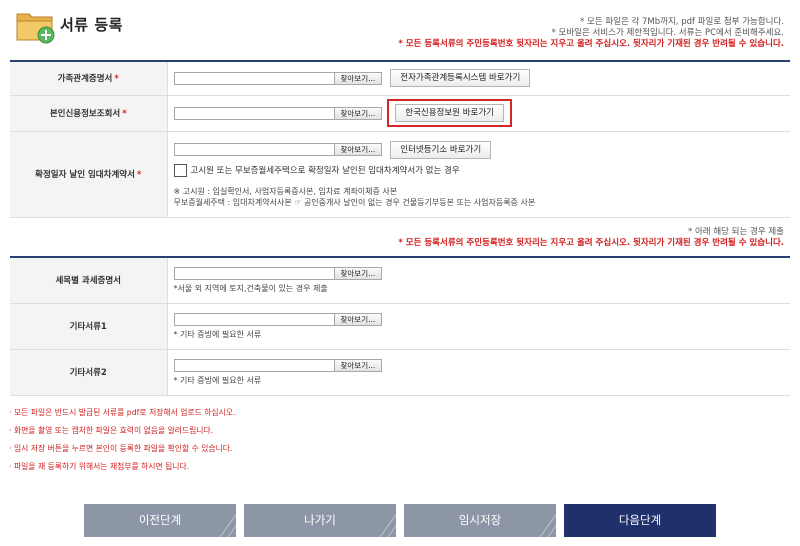 The height and width of the screenshot is (546, 800). Describe the element at coordinates (35, 28) in the screenshot. I see `folder-add-icon` at that location.